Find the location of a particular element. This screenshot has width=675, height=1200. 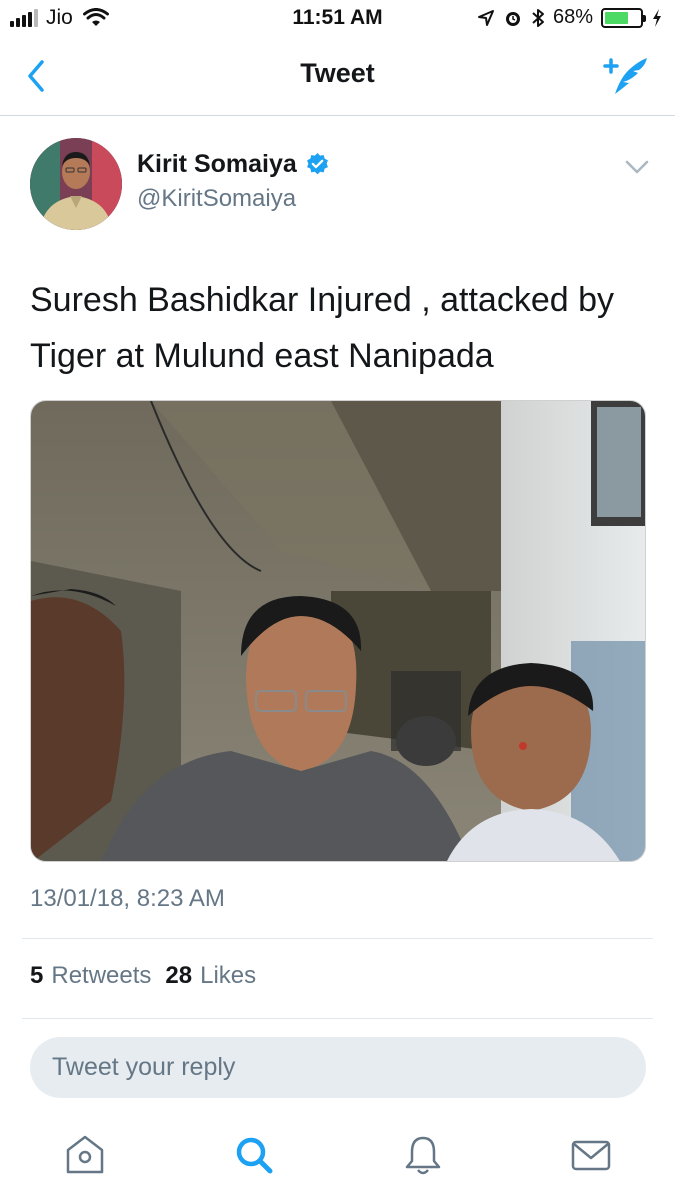

reply-placeholder: Tweet your reply is located at coordinates (144, 1067).